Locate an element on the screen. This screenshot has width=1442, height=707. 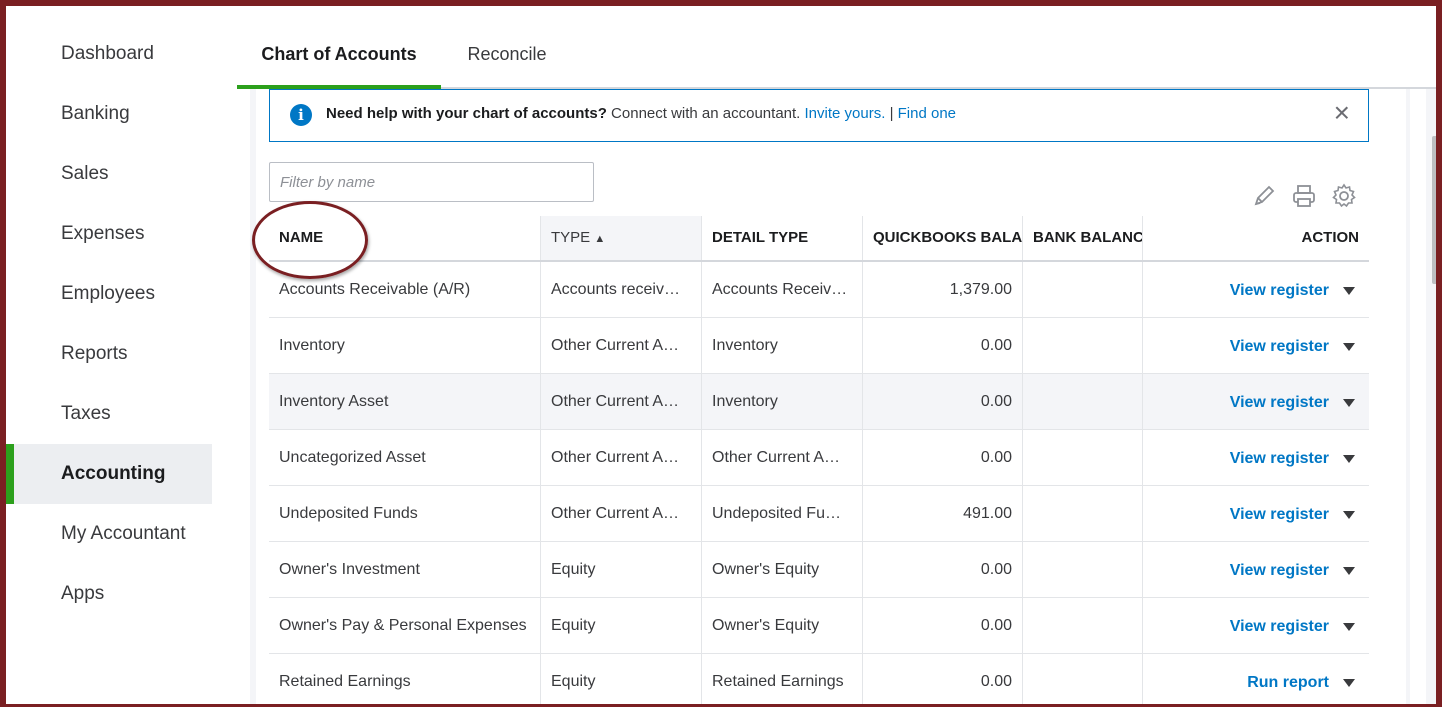
pencil-icon is located at coordinates (1264, 196).